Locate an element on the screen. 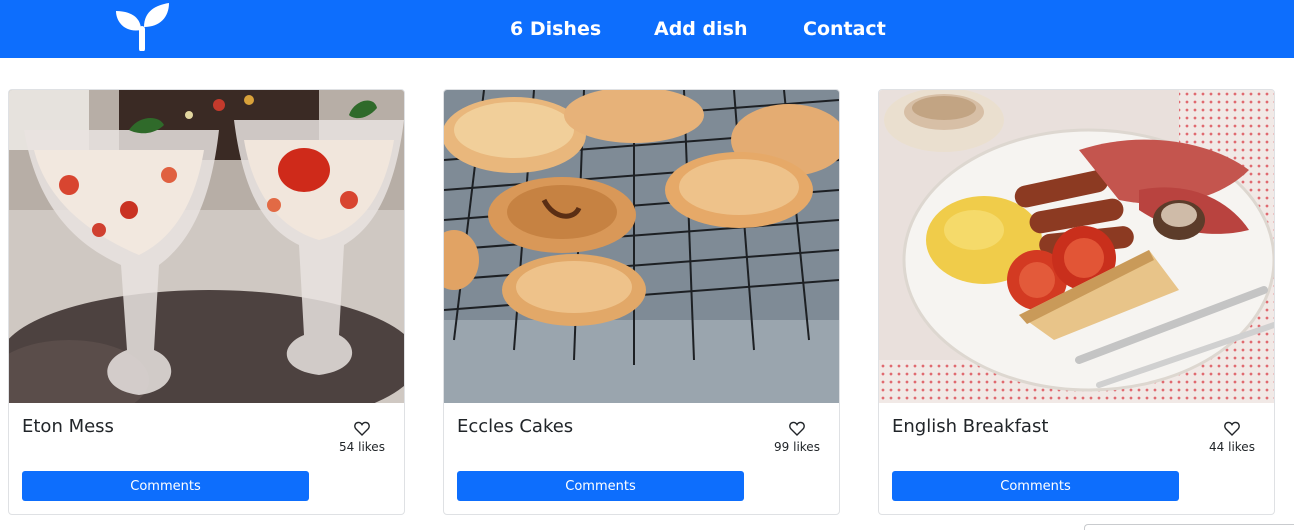 The image size is (1294, 530). dish-title: Eton Mess is located at coordinates (68, 426).